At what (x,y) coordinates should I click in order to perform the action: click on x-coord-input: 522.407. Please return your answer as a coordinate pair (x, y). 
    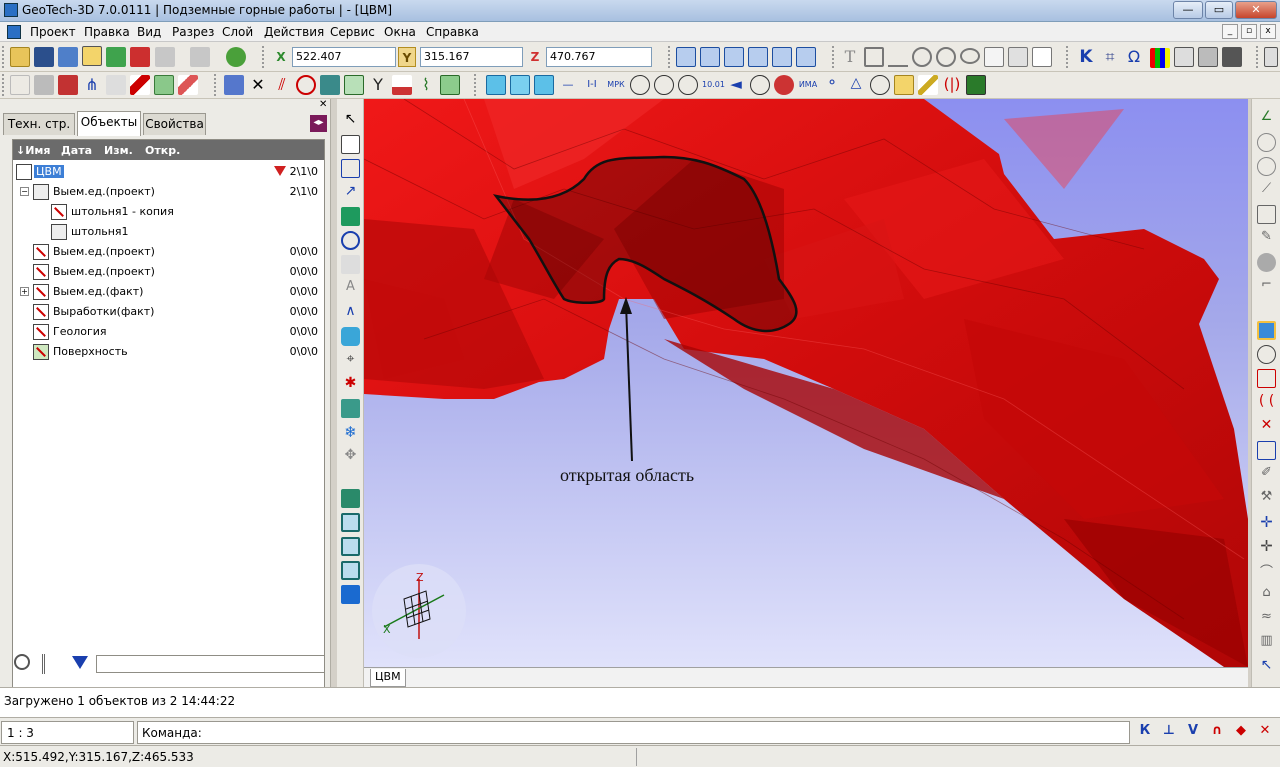
    Looking at the image, I should click on (344, 57).